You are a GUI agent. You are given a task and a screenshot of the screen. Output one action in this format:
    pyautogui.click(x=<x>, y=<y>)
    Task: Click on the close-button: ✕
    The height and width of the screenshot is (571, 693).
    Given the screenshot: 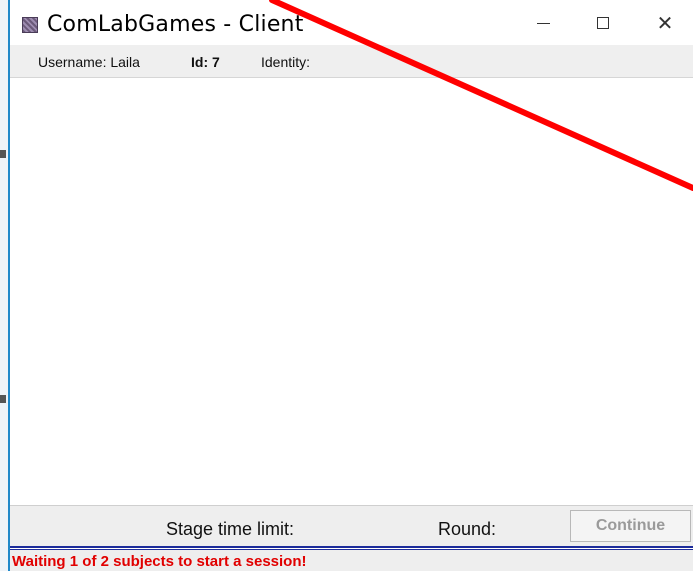 What is the action you would take?
    pyautogui.click(x=665, y=23)
    